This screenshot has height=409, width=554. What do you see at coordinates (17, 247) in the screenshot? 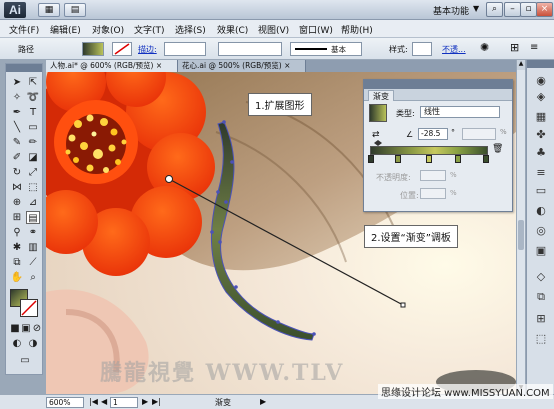
I see `symbol-sprayer-tool-icon: ✱` at bounding box center [17, 247].